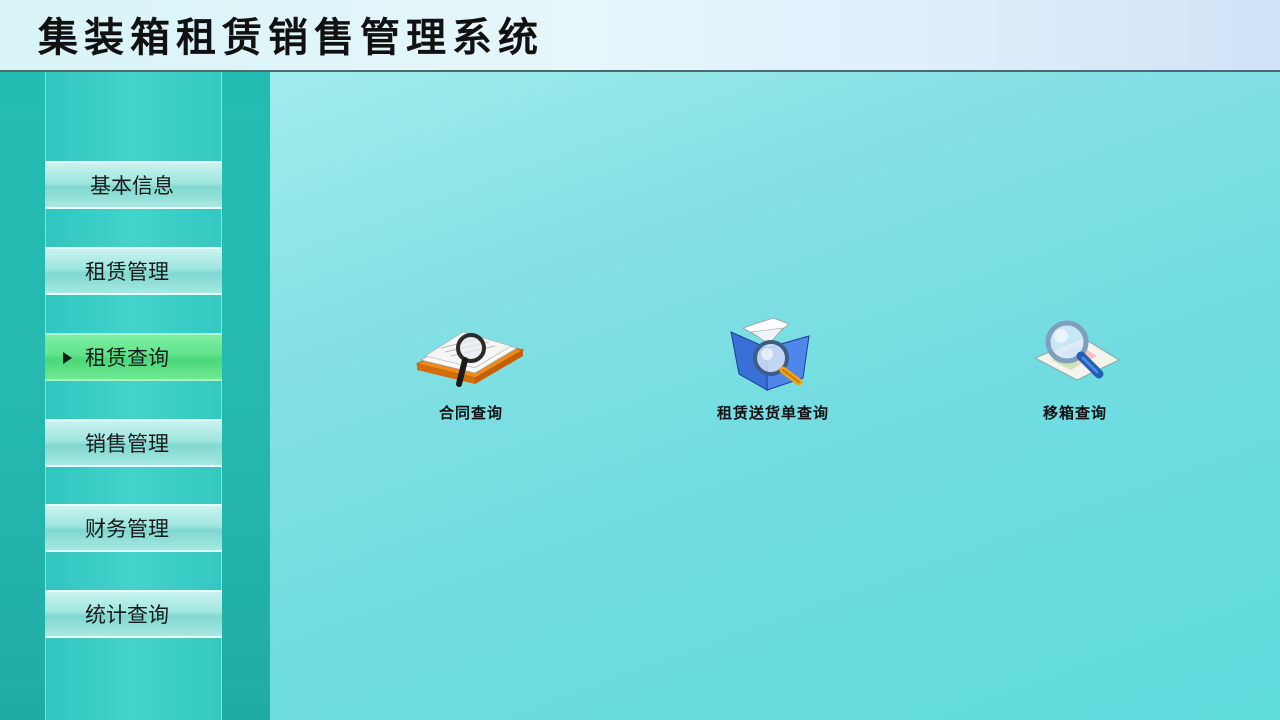  What do you see at coordinates (640, 36) in the screenshot?
I see `header-bar: 集装箱租赁销售管理系统` at bounding box center [640, 36].